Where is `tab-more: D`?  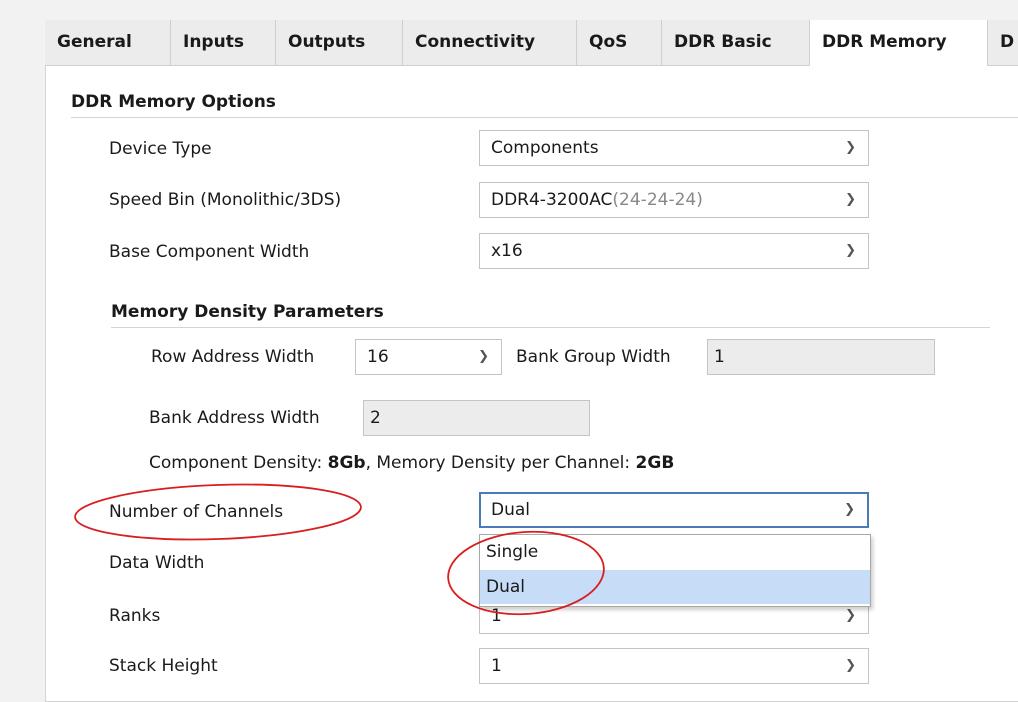 tab-more: D is located at coordinates (1003, 42).